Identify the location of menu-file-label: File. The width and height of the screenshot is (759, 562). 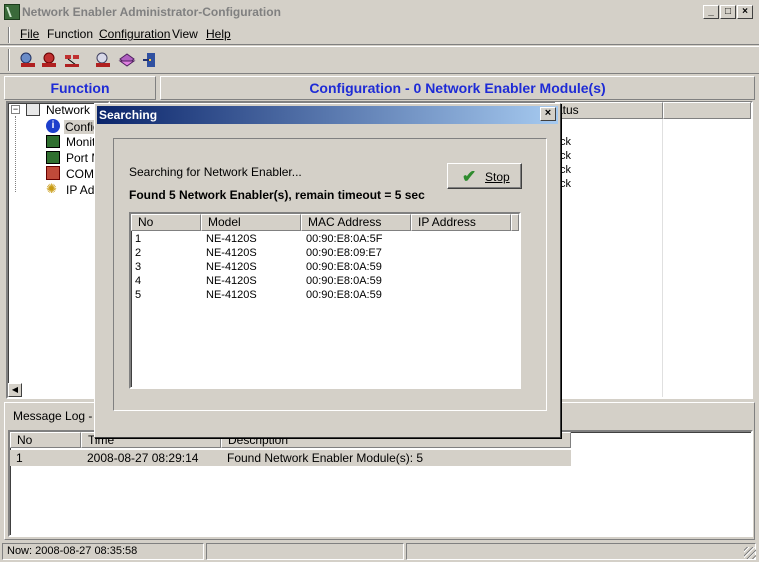
(30, 34).